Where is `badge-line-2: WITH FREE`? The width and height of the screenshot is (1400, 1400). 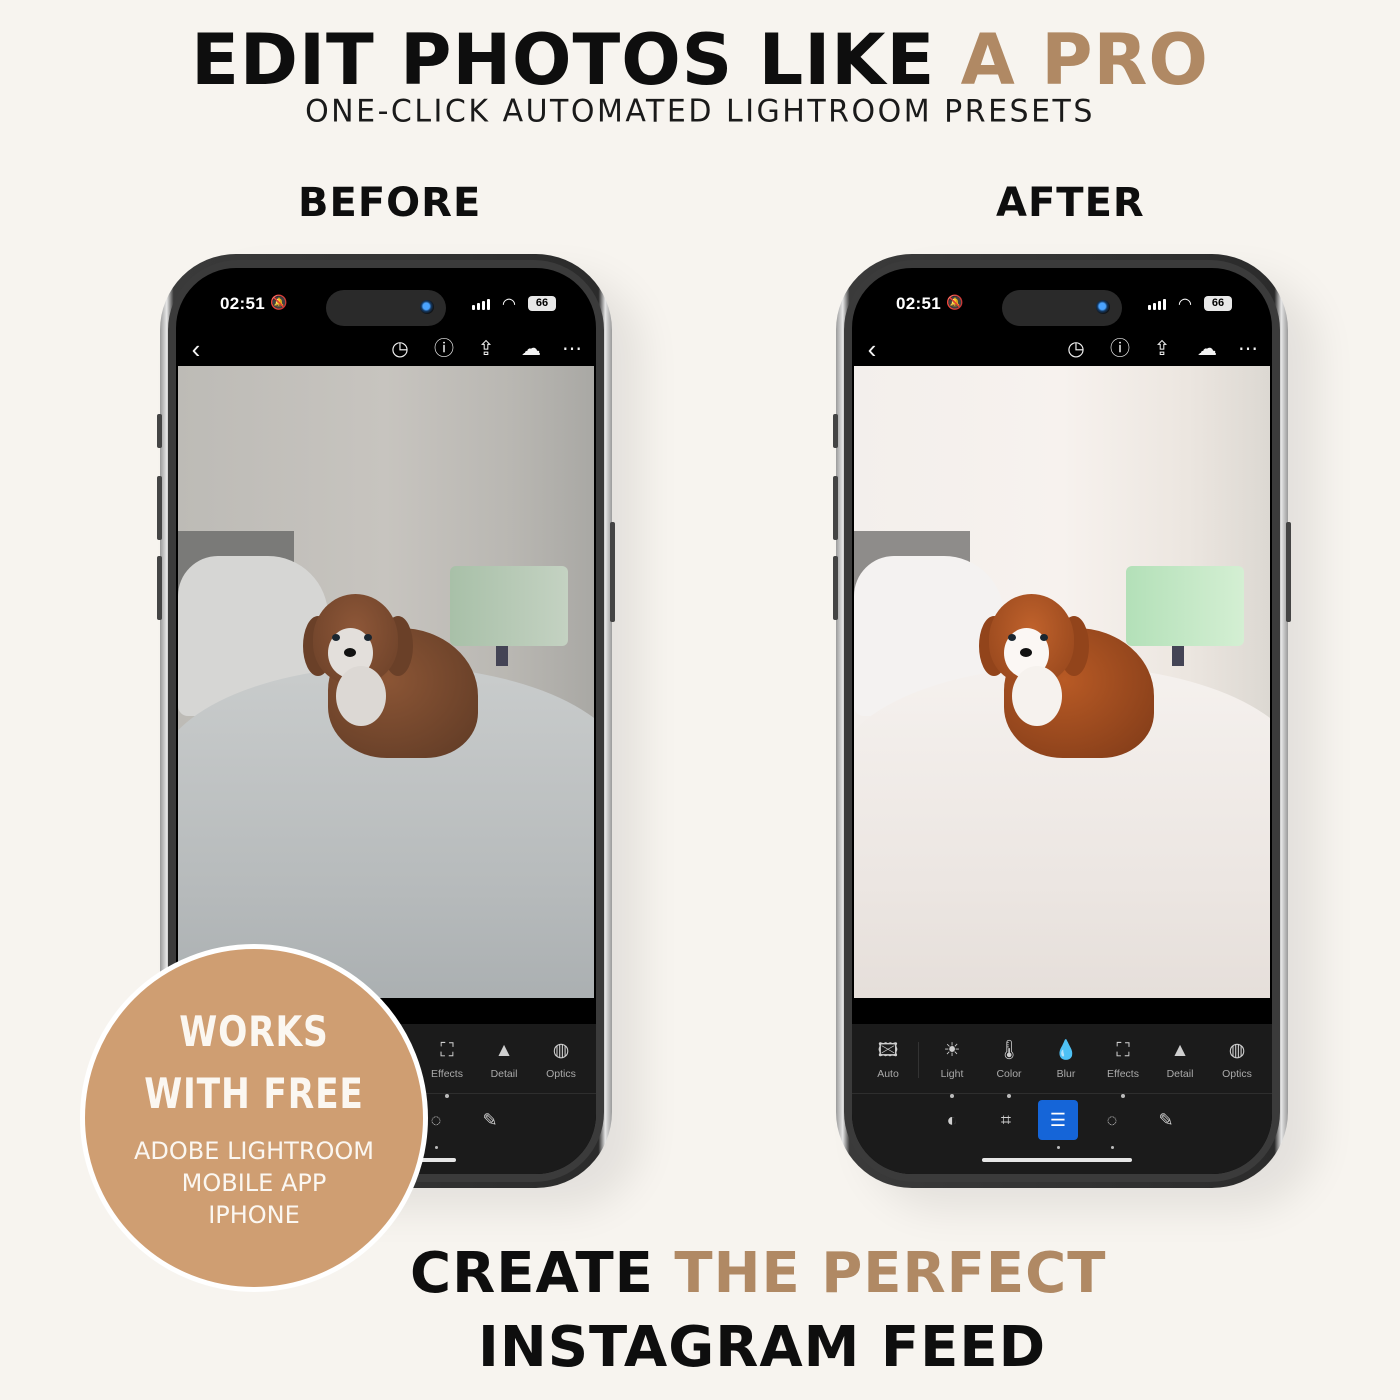 badge-line-2: WITH FREE is located at coordinates (254, 1093).